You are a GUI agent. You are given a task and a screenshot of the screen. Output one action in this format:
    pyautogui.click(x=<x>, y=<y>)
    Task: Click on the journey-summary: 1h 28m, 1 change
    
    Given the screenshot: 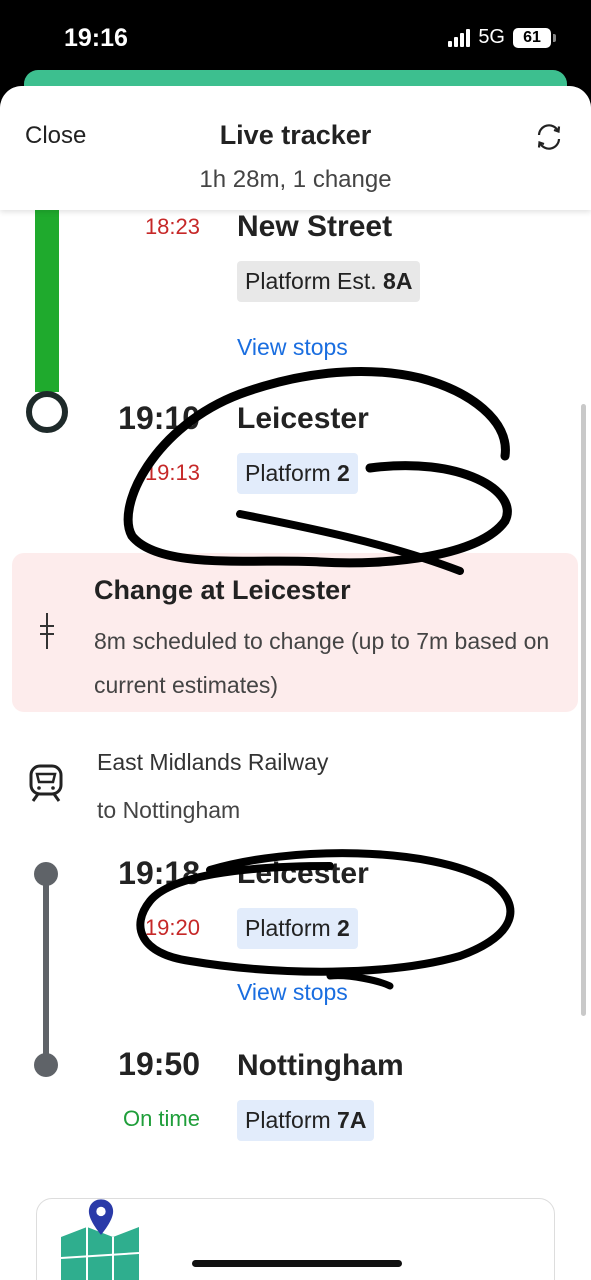 What is the action you would take?
    pyautogui.click(x=295, y=179)
    